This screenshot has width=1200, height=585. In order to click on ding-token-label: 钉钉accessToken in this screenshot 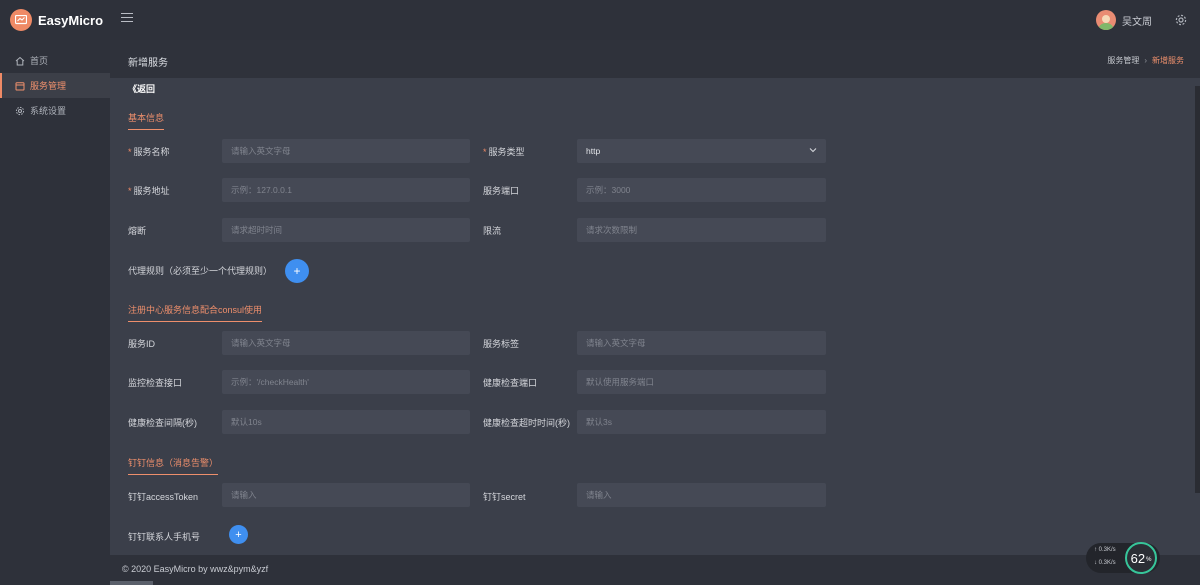, I will do `click(163, 497)`.